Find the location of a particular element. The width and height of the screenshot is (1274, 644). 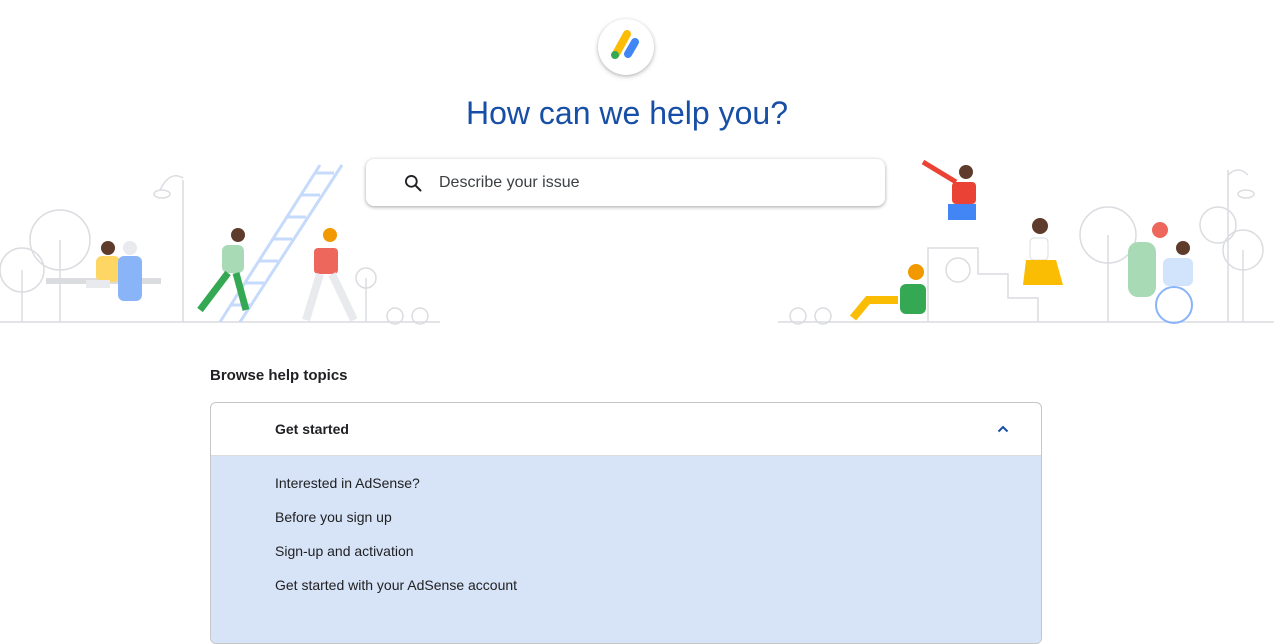

topic-link-get-started-with-account: Get started with your AdSense account is located at coordinates (658, 585).